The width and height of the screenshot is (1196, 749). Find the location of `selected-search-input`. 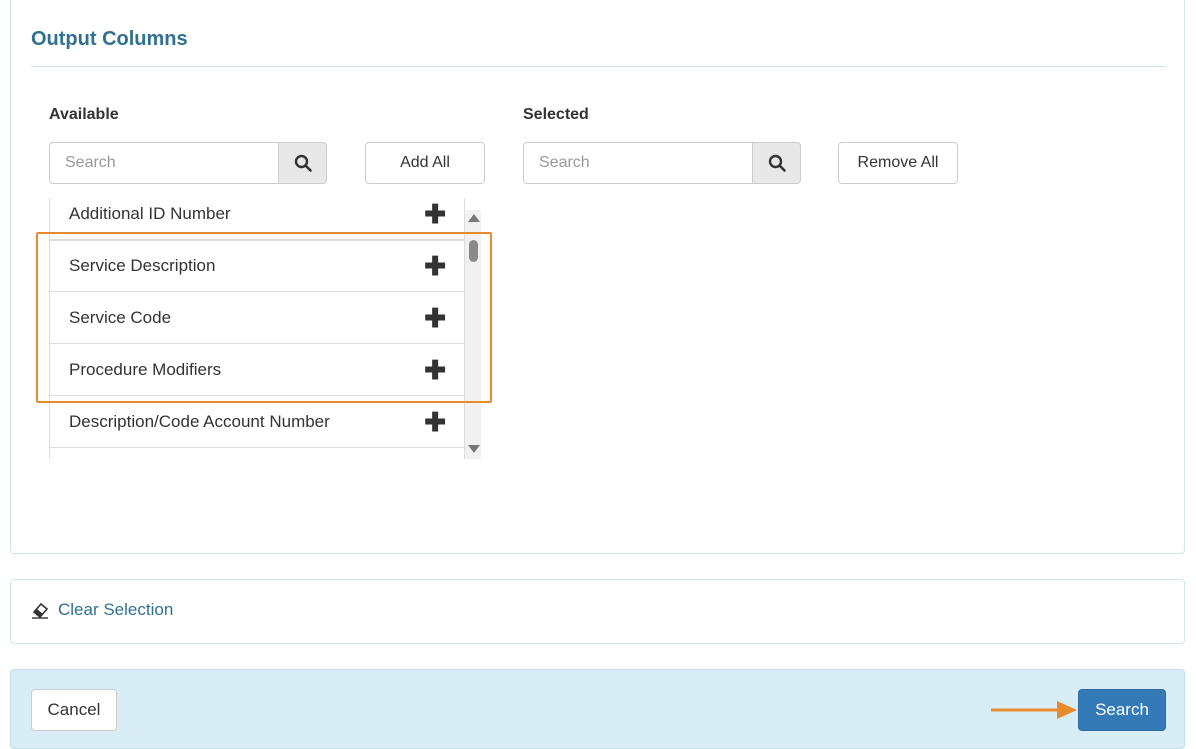

selected-search-input is located at coordinates (637, 163).